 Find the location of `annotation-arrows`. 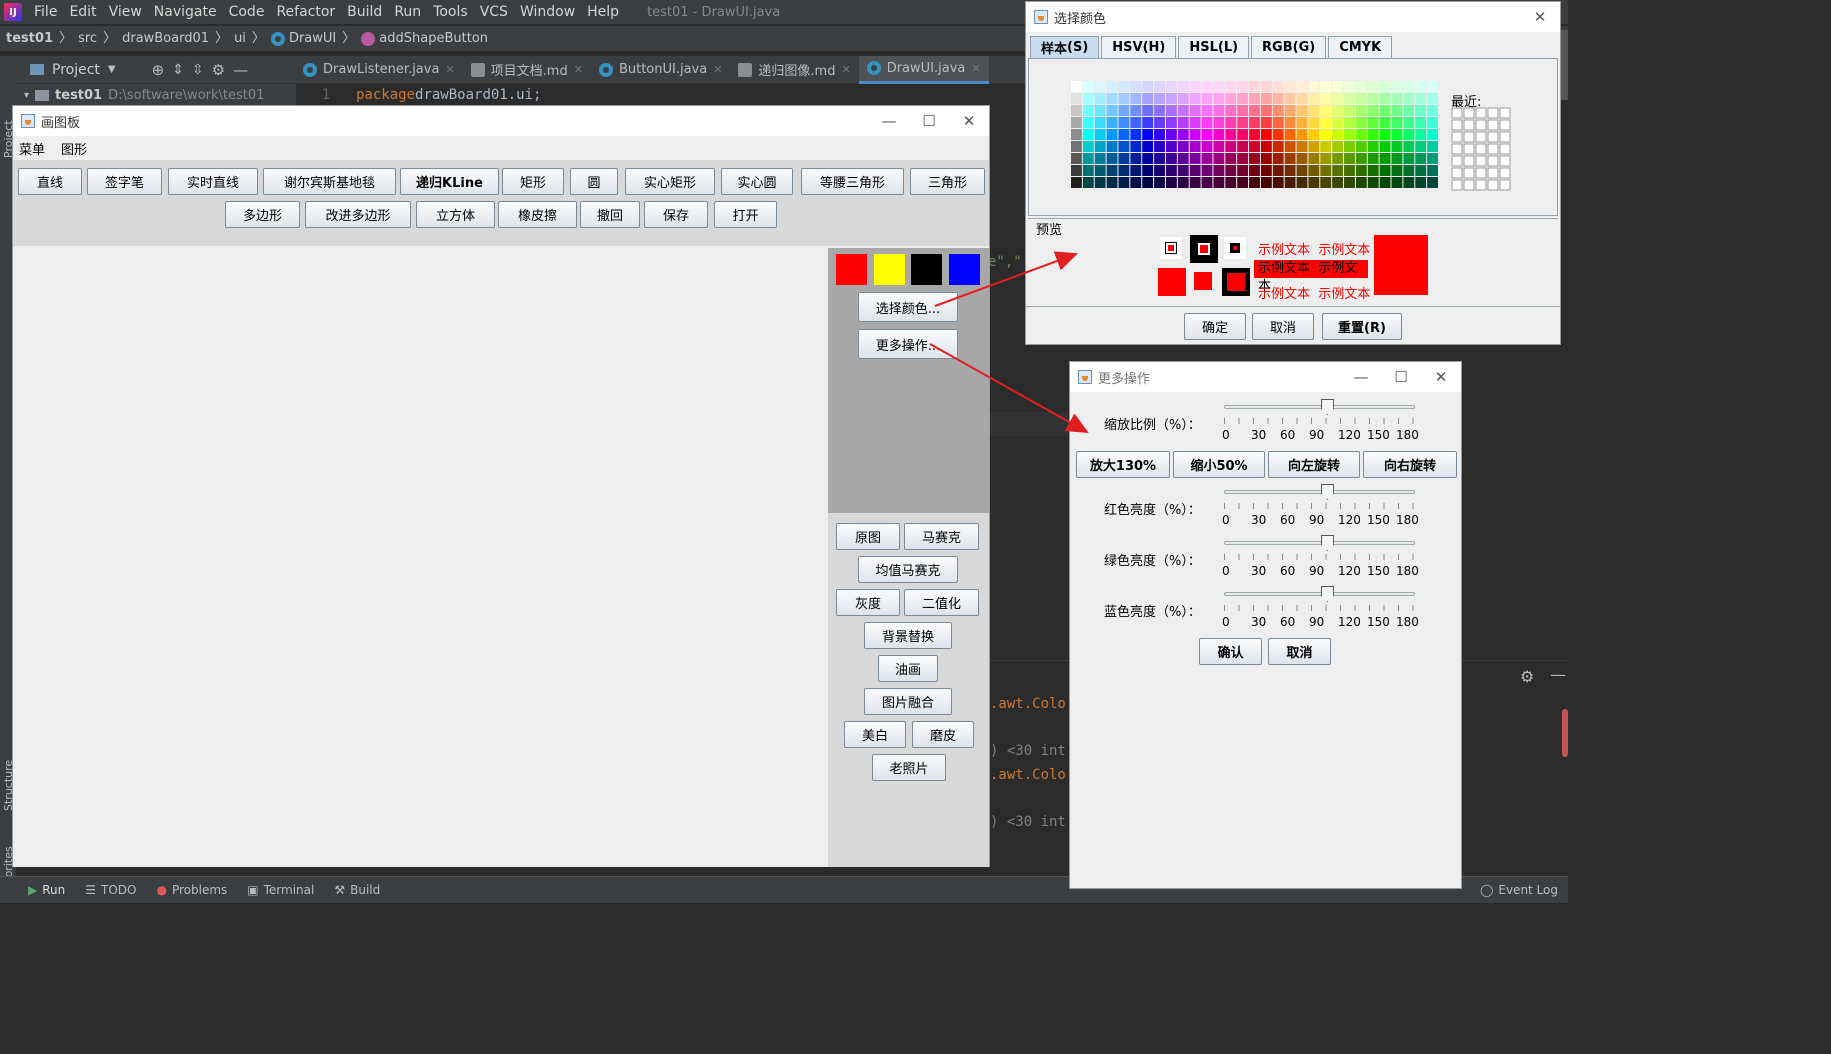

annotation-arrows is located at coordinates (1009, 342).